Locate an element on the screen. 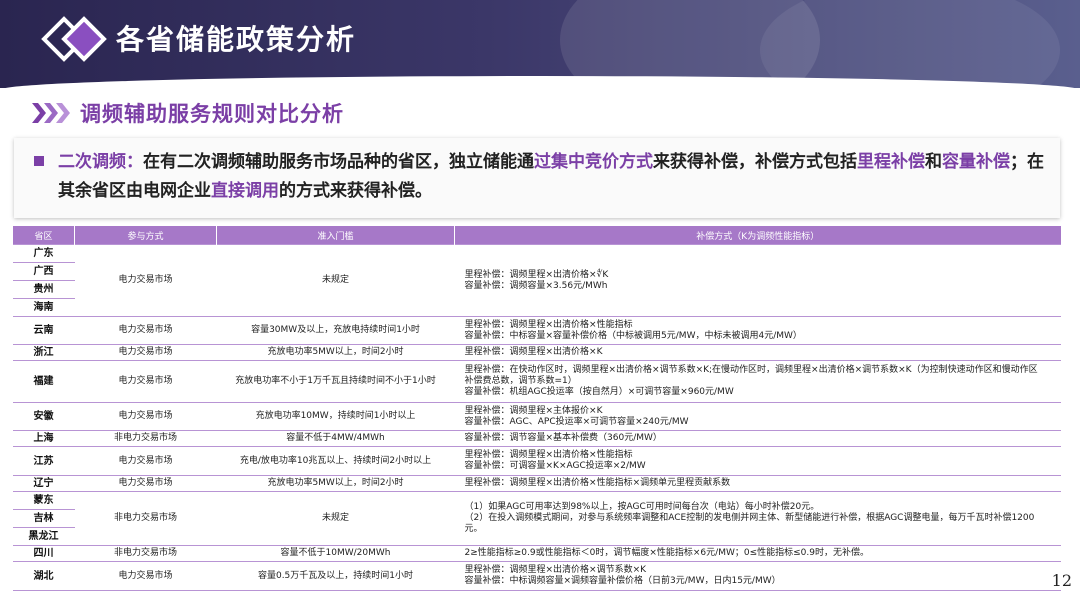  threshold-cell: 容量不低于10MW/20MWh is located at coordinates (335, 553).